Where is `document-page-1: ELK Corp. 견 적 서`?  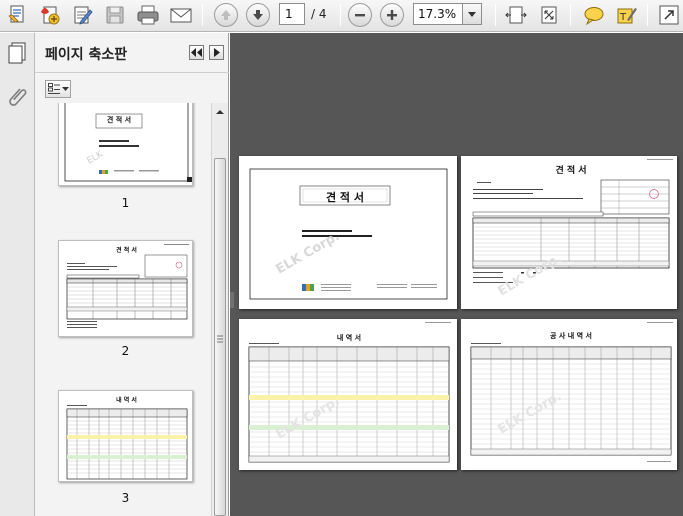 document-page-1: ELK Corp. 견 적 서 is located at coordinates (348, 232).